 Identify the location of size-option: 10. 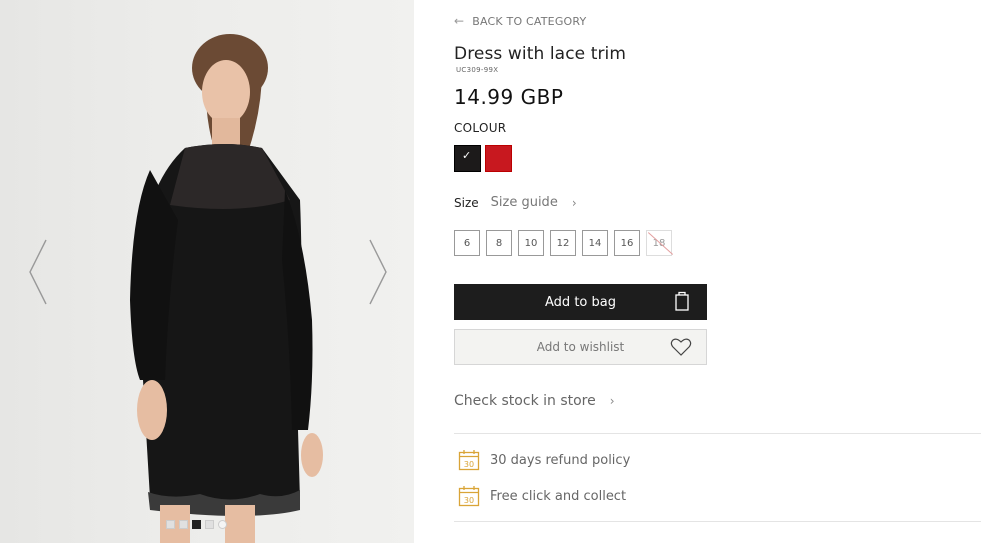
(531, 243).